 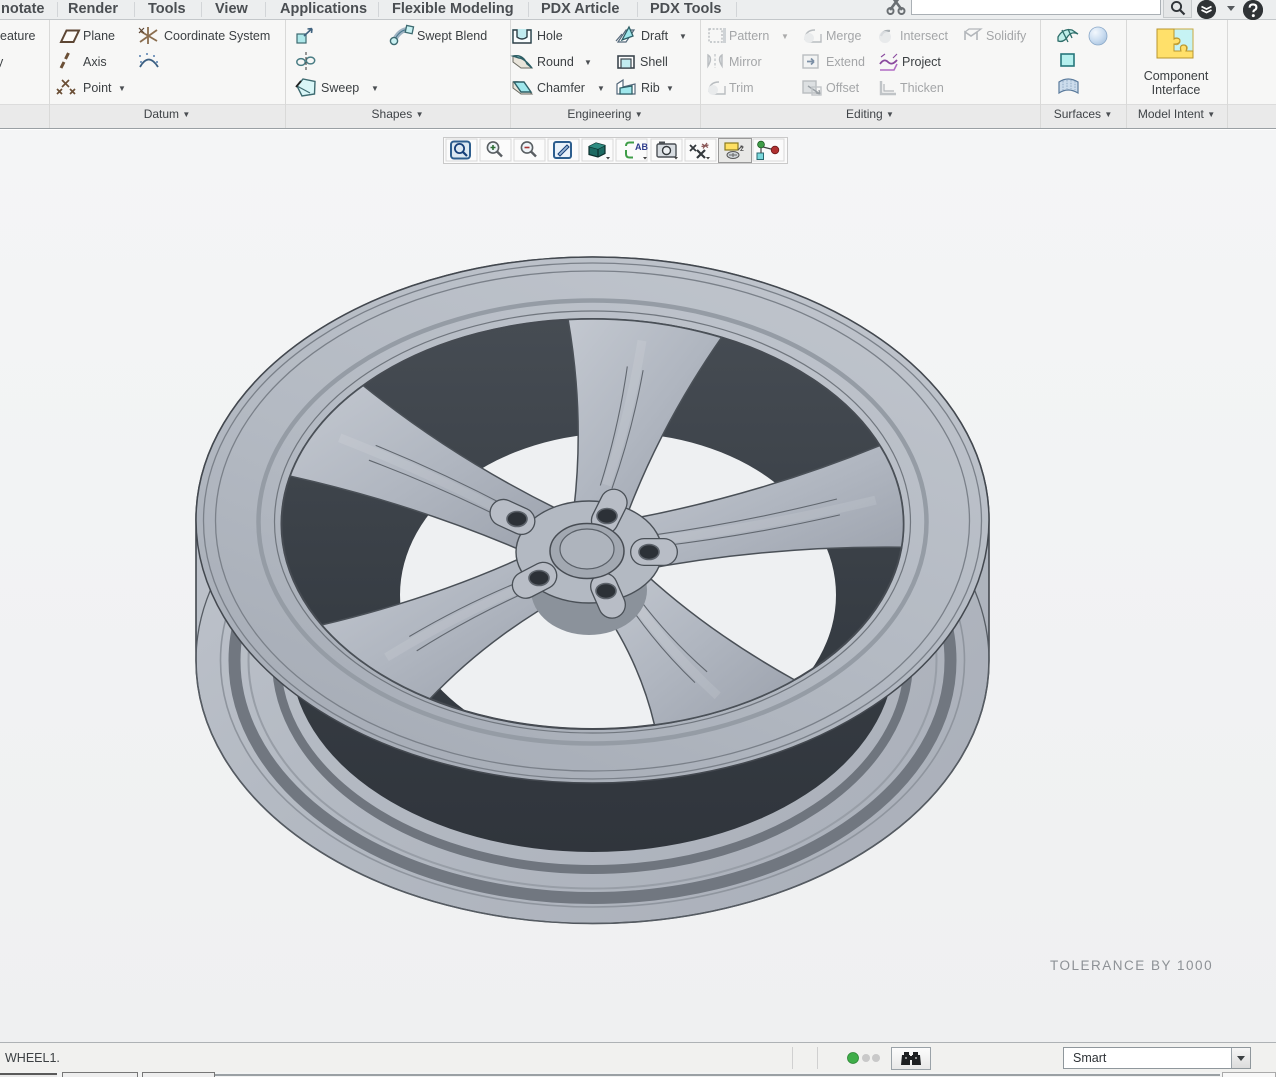 I want to click on svg-text: AB, so click(x=641, y=147).